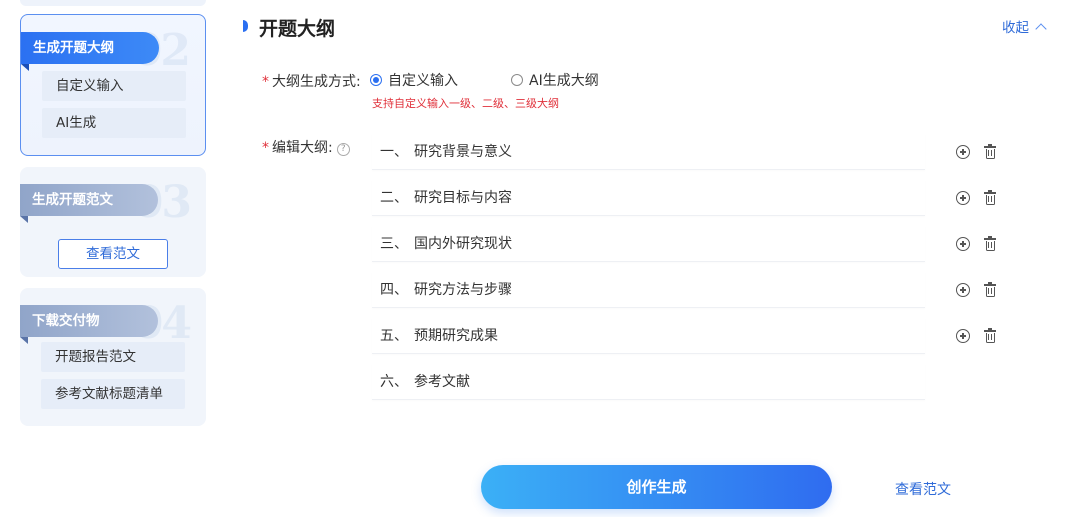 This screenshot has height=517, width=1080. I want to click on mode-label-text: 大纲生成方式:, so click(316, 82).